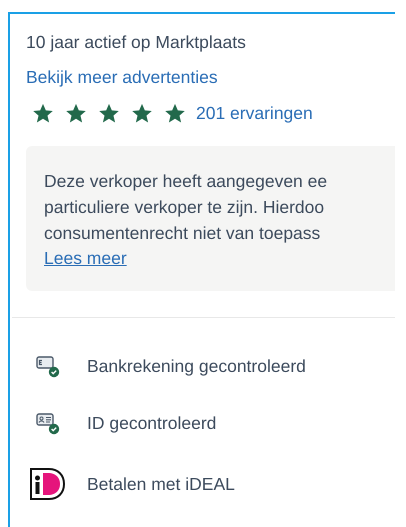 Image resolution: width=406 pixels, height=527 pixels. I want to click on more-ads-link: Bekijk meer advertenties, so click(122, 77).